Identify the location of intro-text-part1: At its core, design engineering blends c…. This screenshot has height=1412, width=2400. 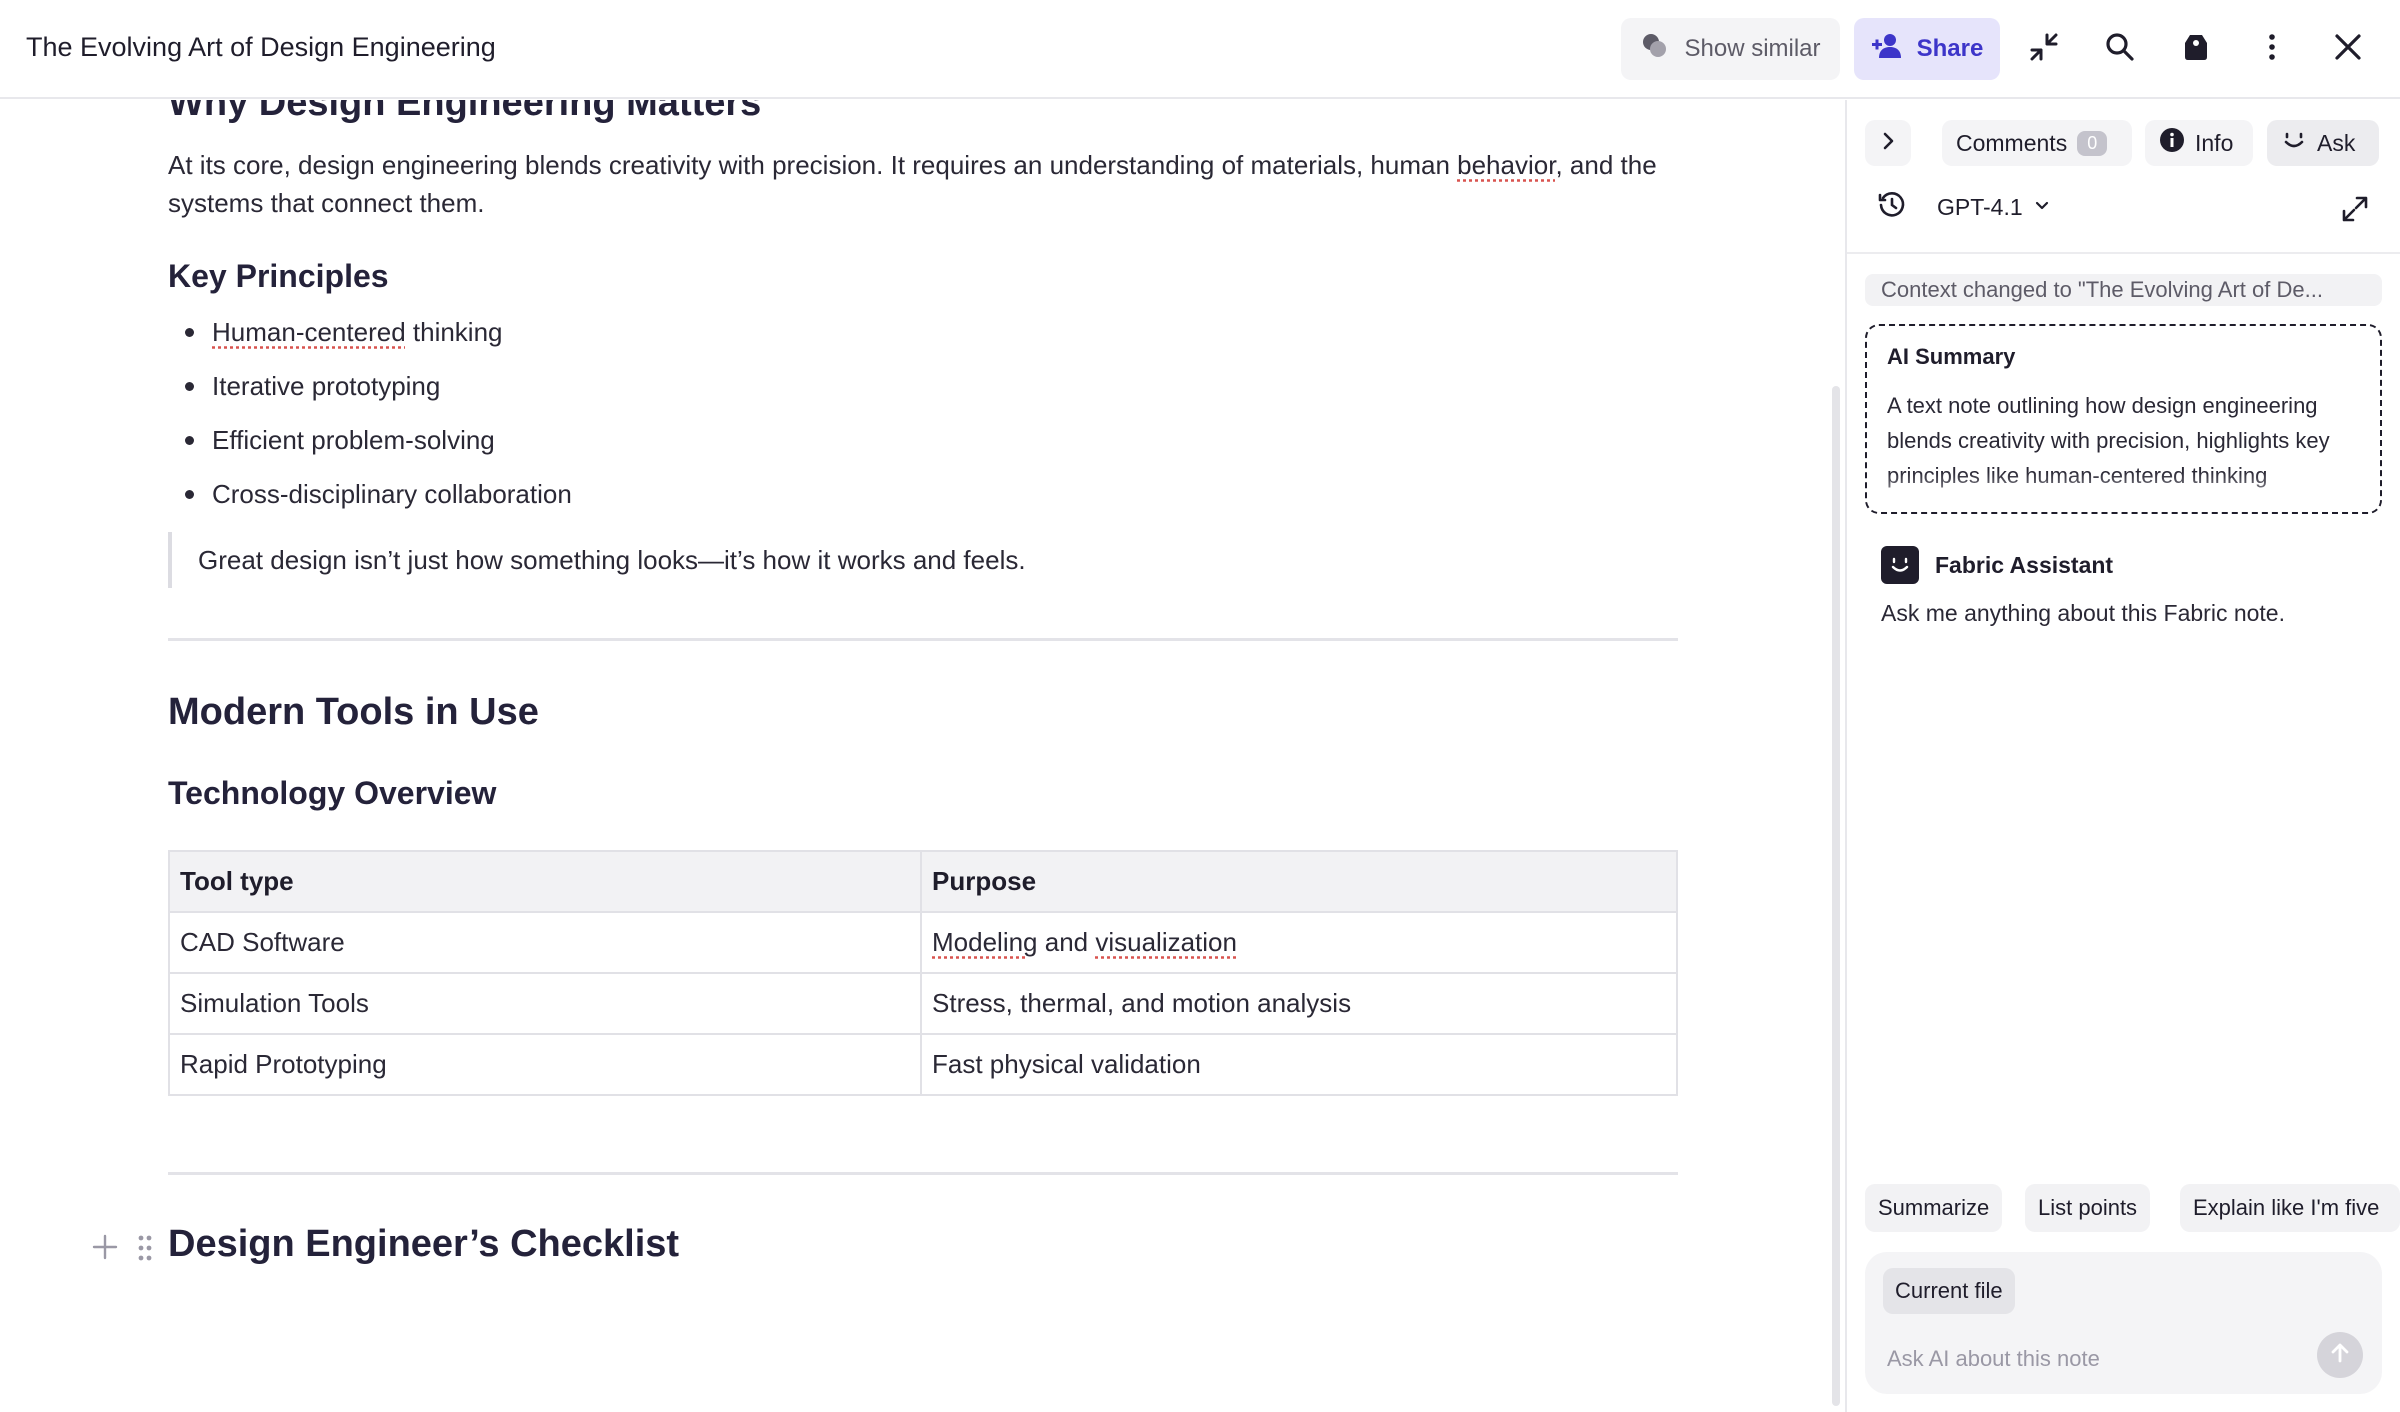
(813, 165).